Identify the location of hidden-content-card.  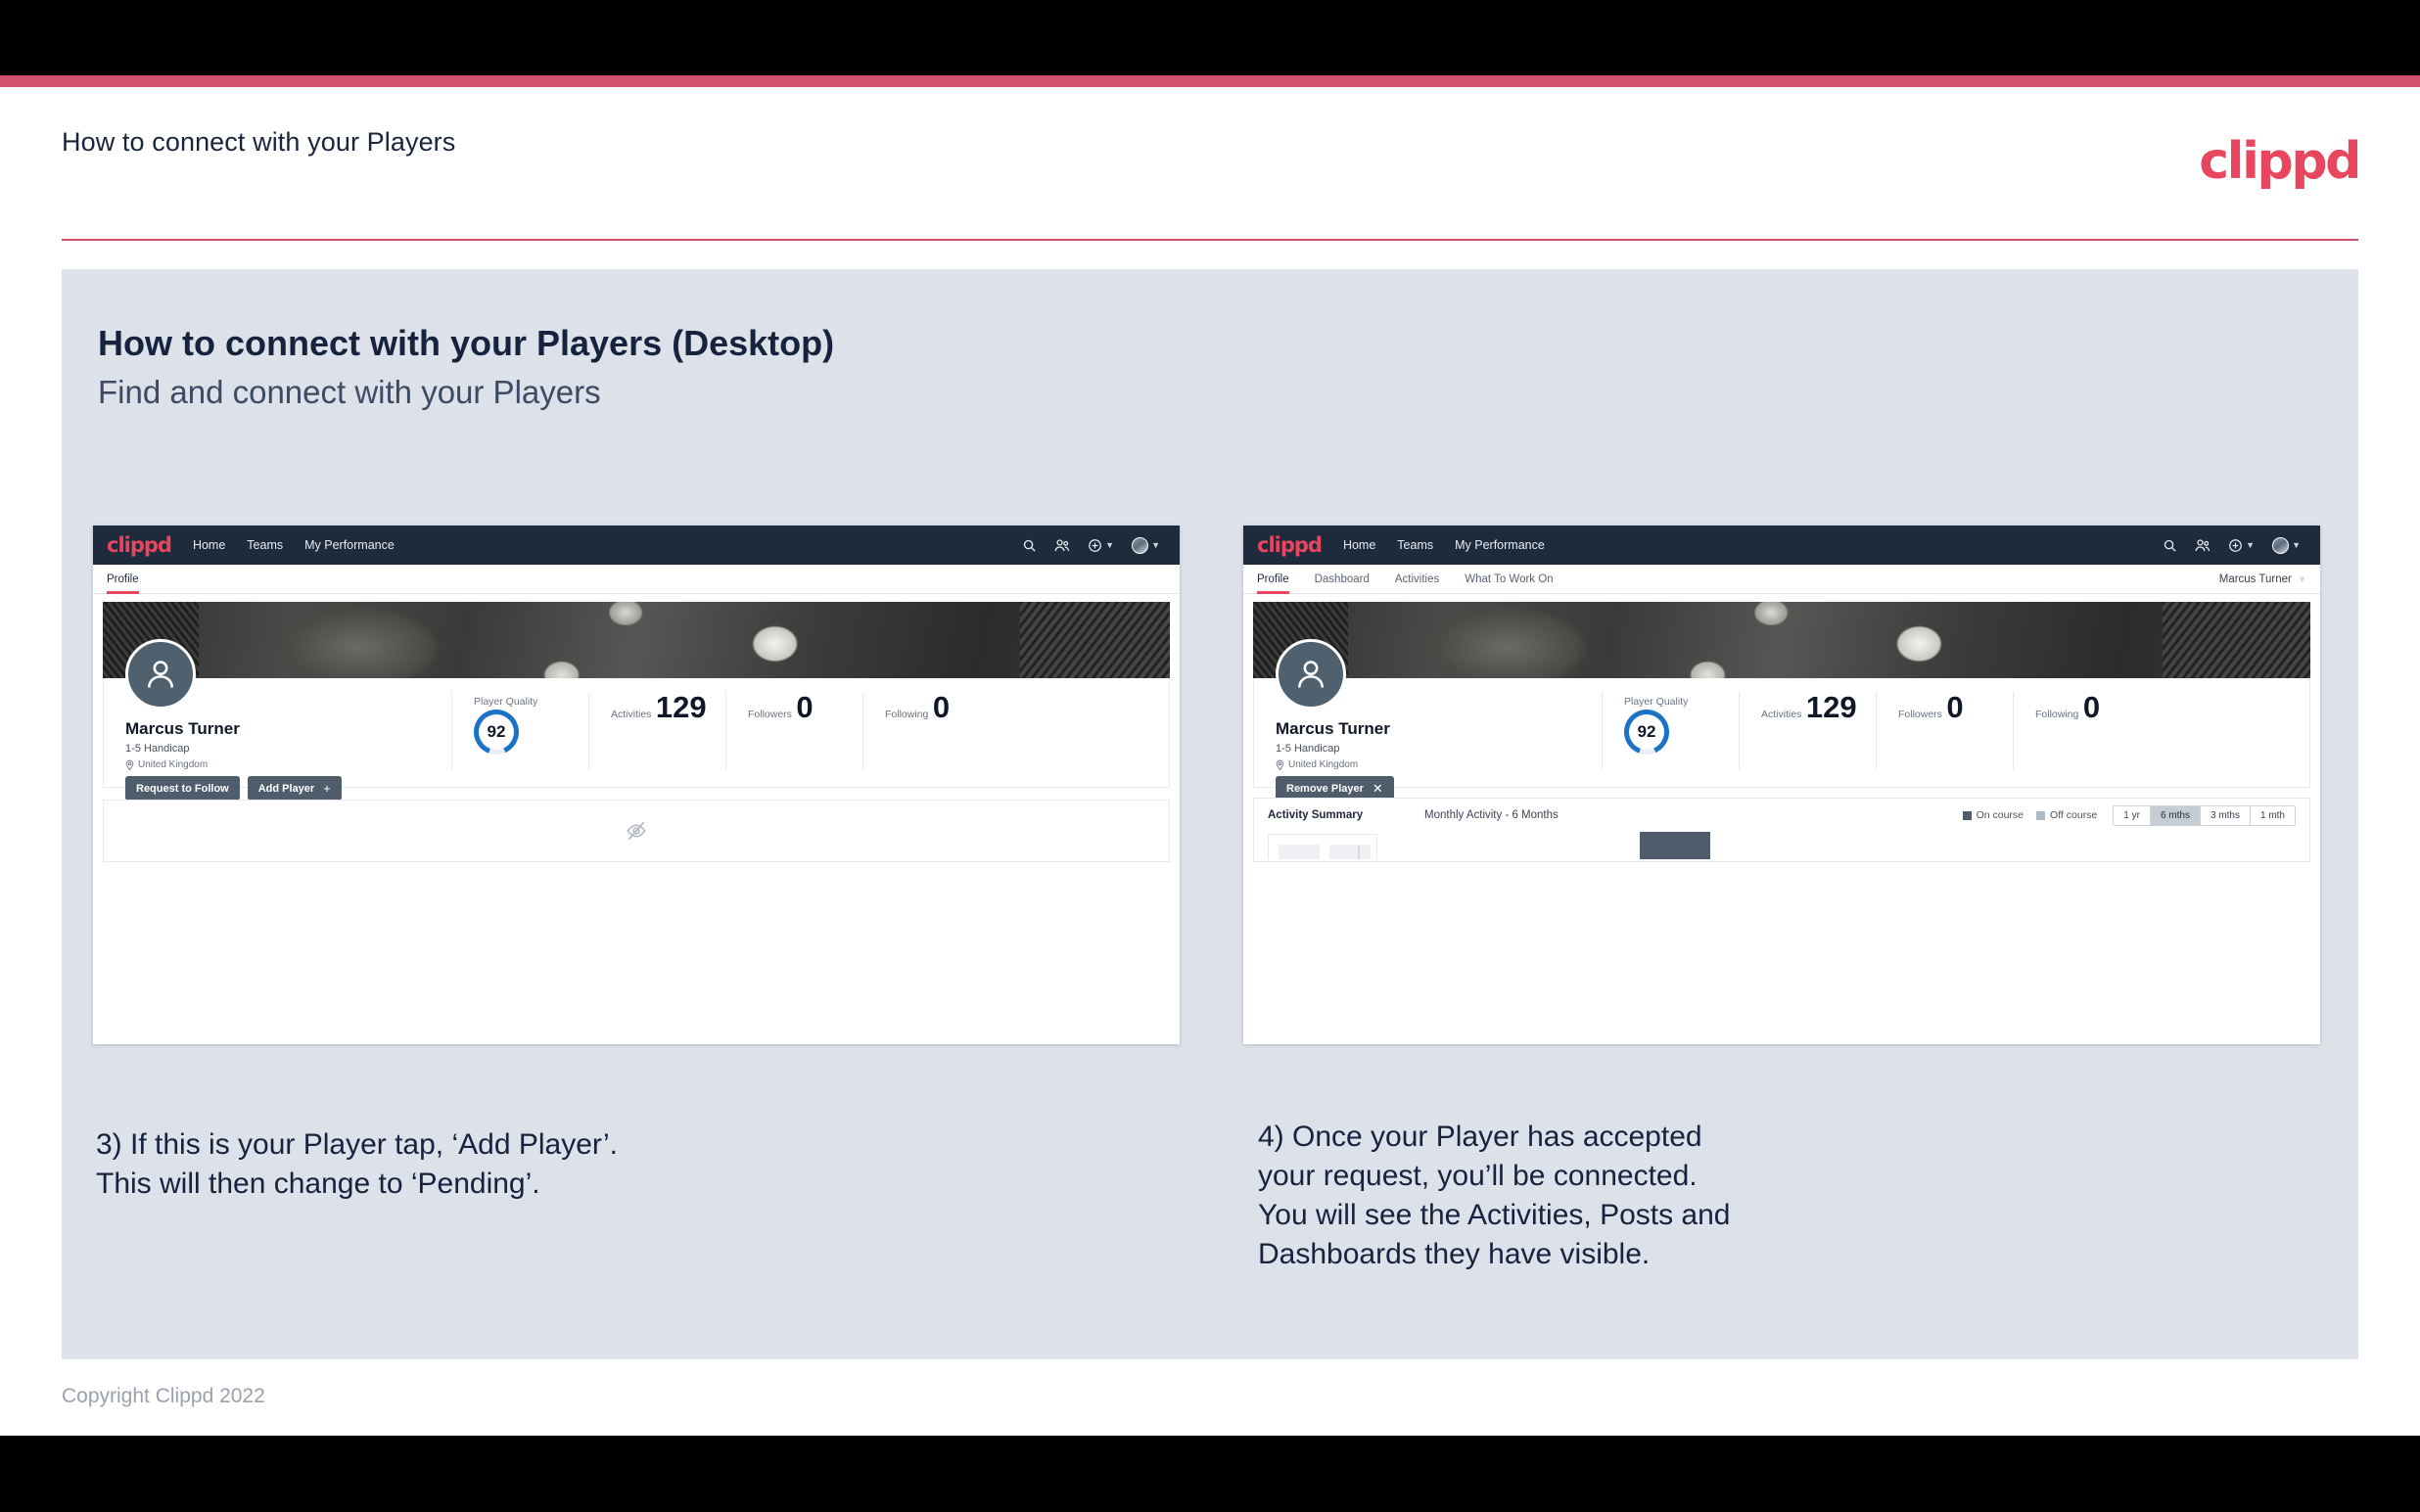
(636, 831).